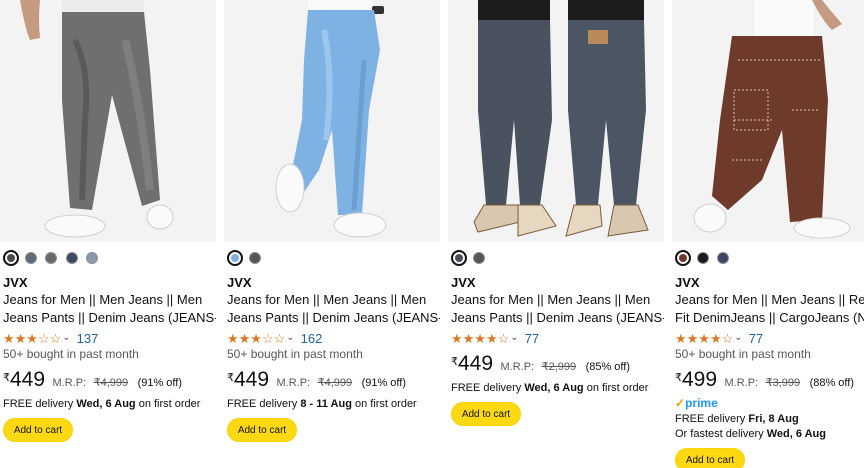 This screenshot has width=864, height=468. What do you see at coordinates (769, 318) in the screenshot?
I see `title-line: Fit DenimJeans || CargoJeans (NJJ-` at bounding box center [769, 318].